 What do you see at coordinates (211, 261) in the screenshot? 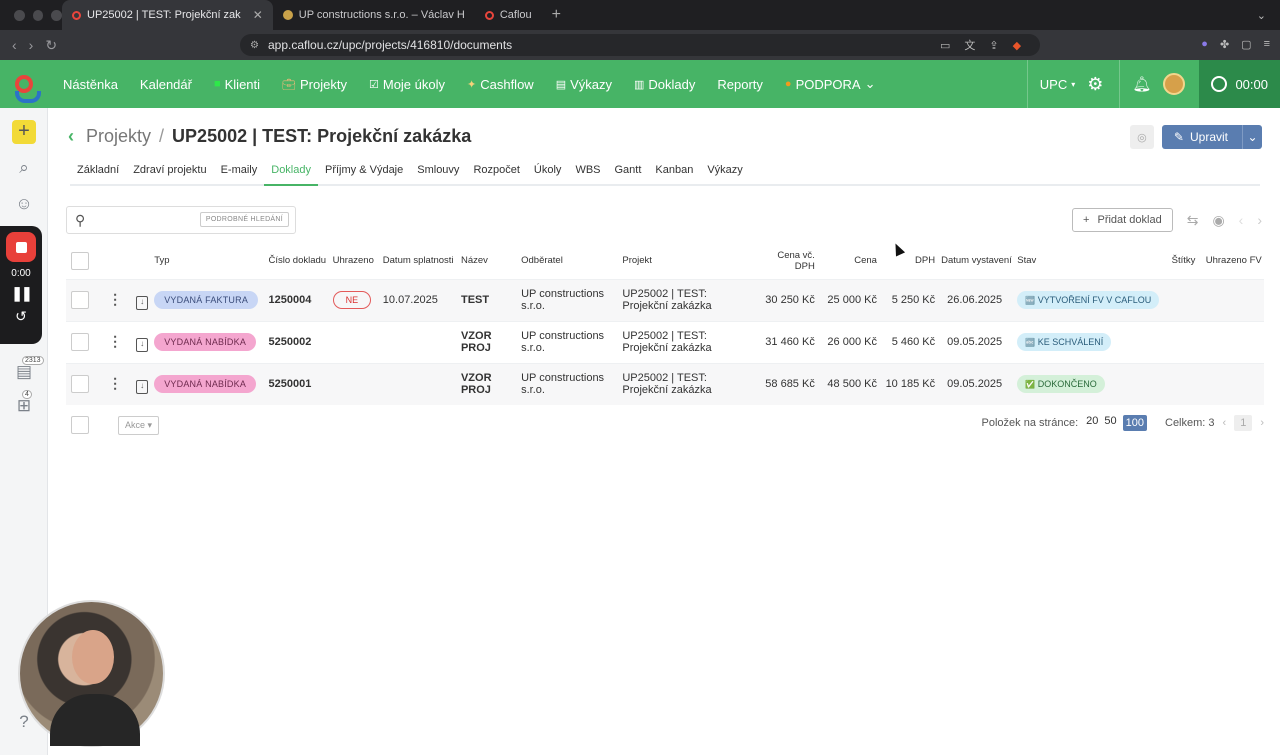
I see `column-header: Typ` at bounding box center [211, 261].